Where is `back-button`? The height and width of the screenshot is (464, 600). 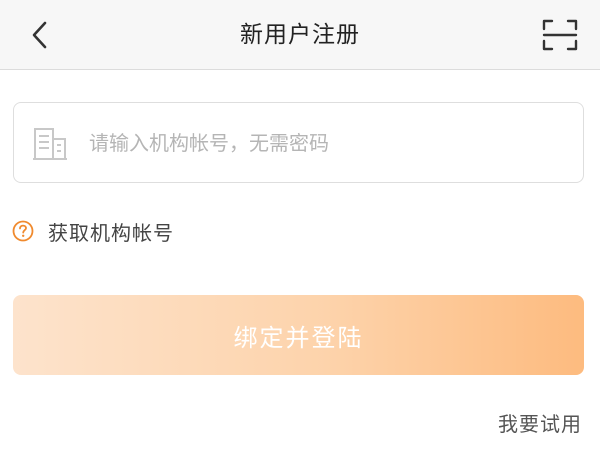 back-button is located at coordinates (40, 35).